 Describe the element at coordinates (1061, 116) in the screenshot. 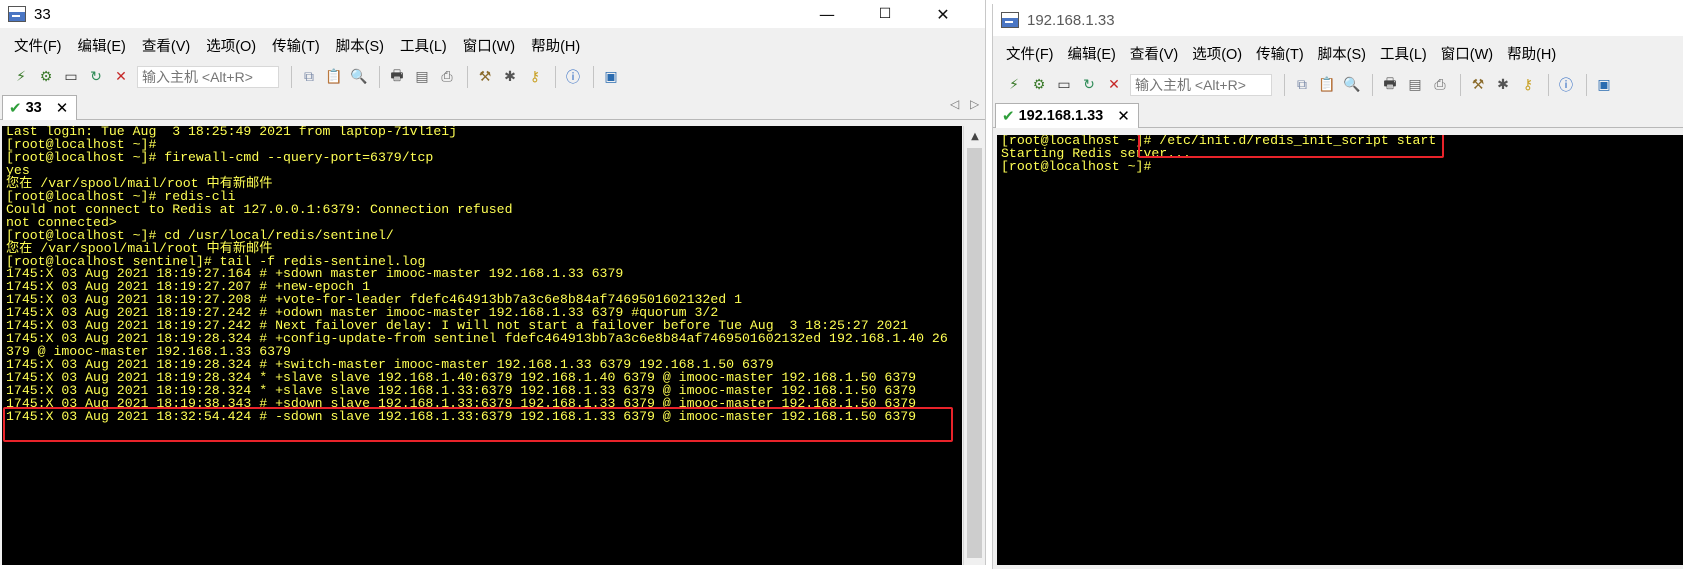

I see `tab-label: 192.168.1.33` at that location.